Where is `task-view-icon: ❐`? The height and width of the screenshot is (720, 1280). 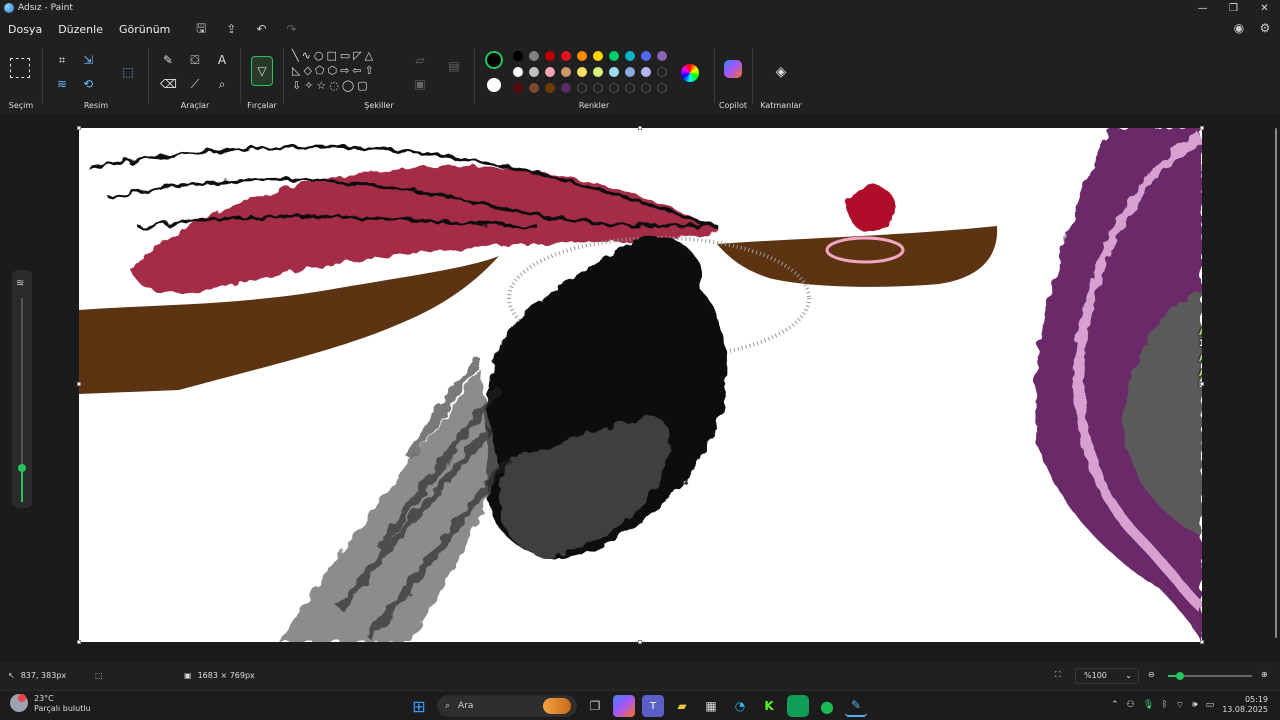
task-view-icon: ❐ is located at coordinates (595, 706).